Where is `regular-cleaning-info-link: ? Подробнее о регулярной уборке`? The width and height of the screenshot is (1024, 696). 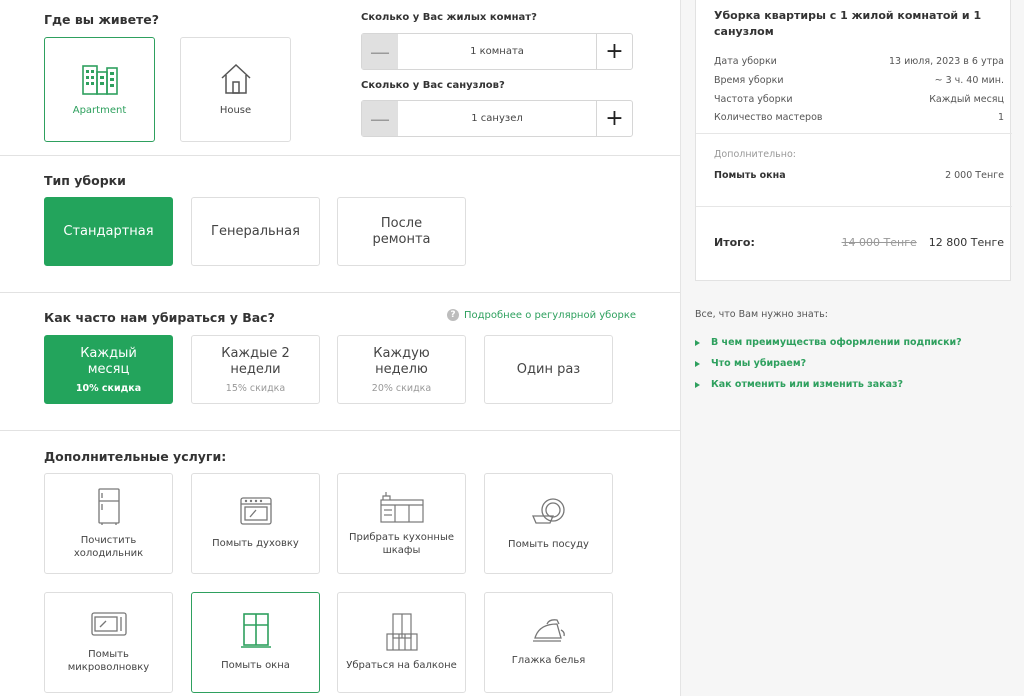 regular-cleaning-info-link: ? Подробнее о регулярной уборке is located at coordinates (541, 315).